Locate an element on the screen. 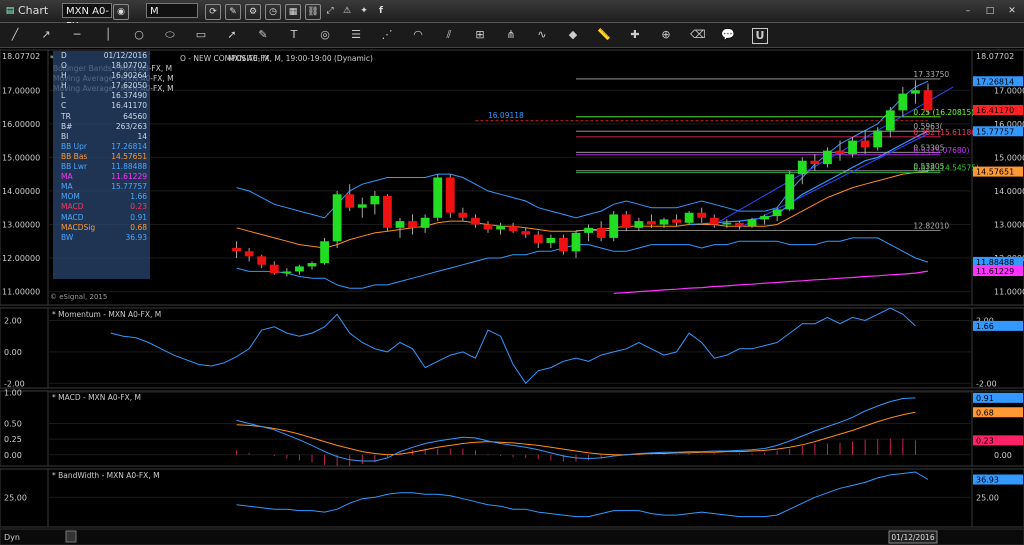 This screenshot has width=1024, height=545. elliott-icon: ∿ is located at coordinates (542, 35).